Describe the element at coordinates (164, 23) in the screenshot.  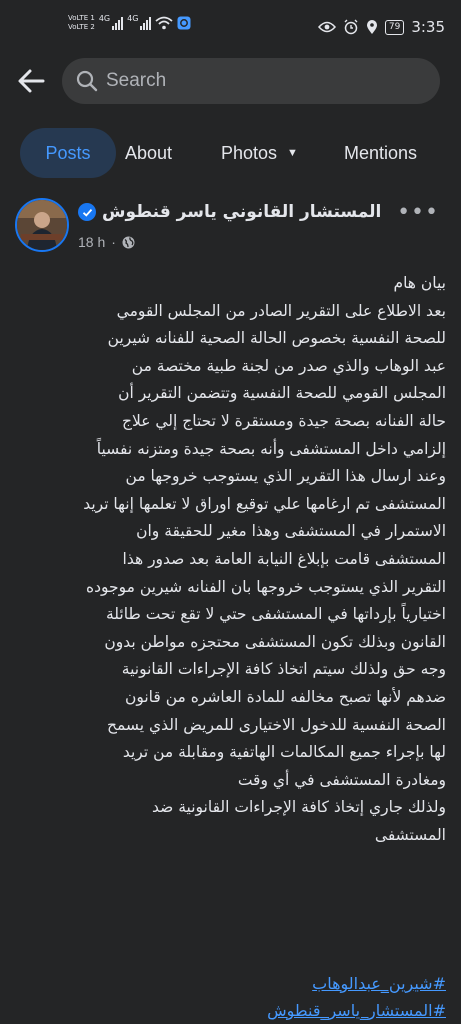
I see `wifi-icon` at that location.